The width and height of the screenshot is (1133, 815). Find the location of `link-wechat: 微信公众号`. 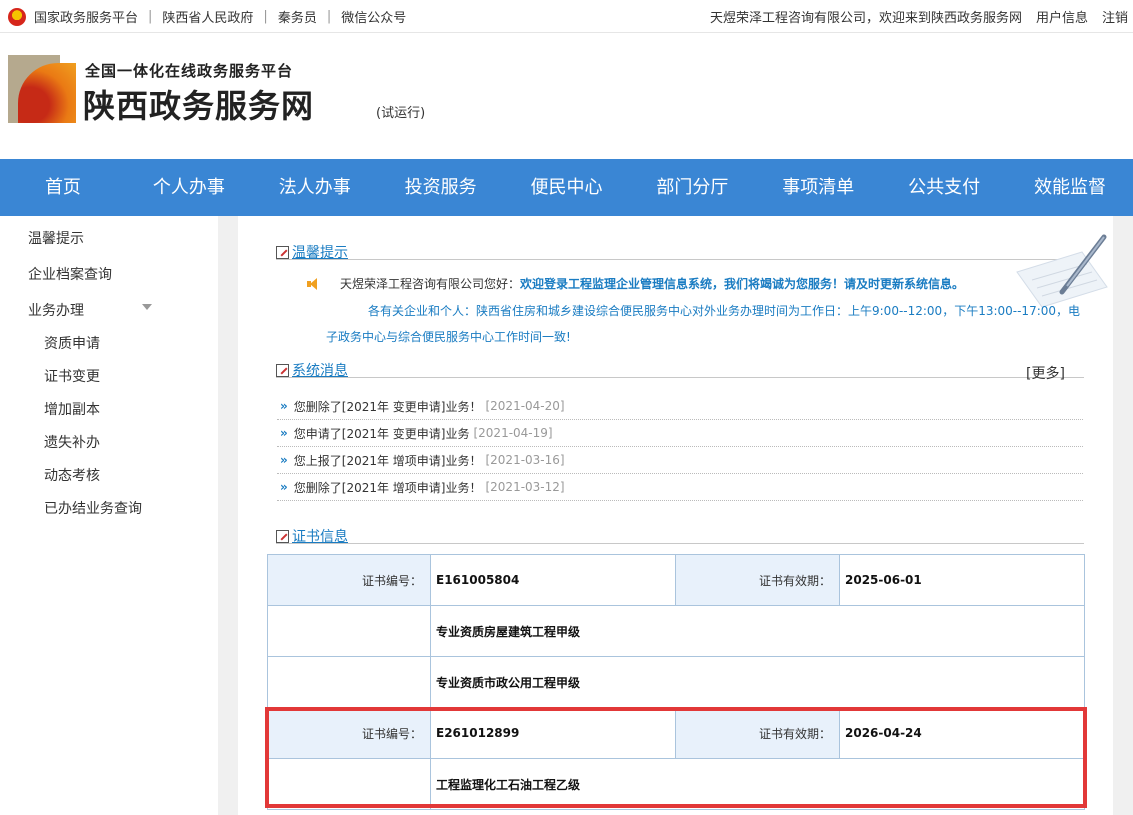

link-wechat: 微信公众号 is located at coordinates (373, 16).